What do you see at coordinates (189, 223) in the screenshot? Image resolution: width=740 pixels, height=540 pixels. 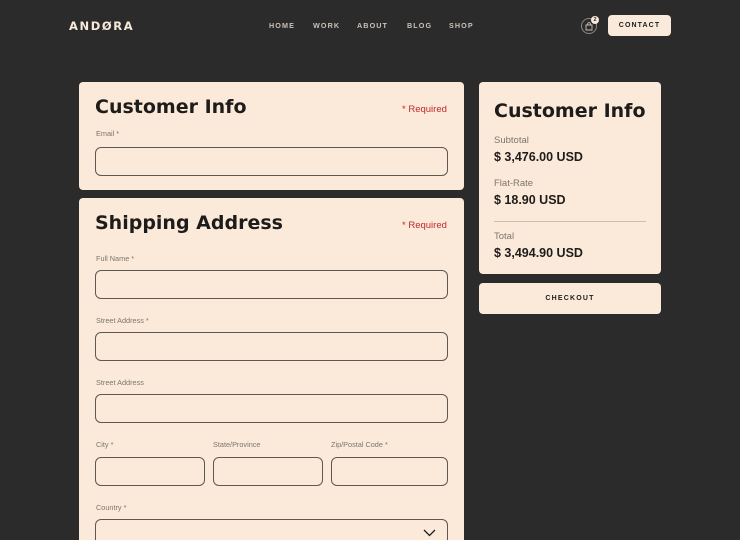 I see `shipping-address-title: Shipping Address` at bounding box center [189, 223].